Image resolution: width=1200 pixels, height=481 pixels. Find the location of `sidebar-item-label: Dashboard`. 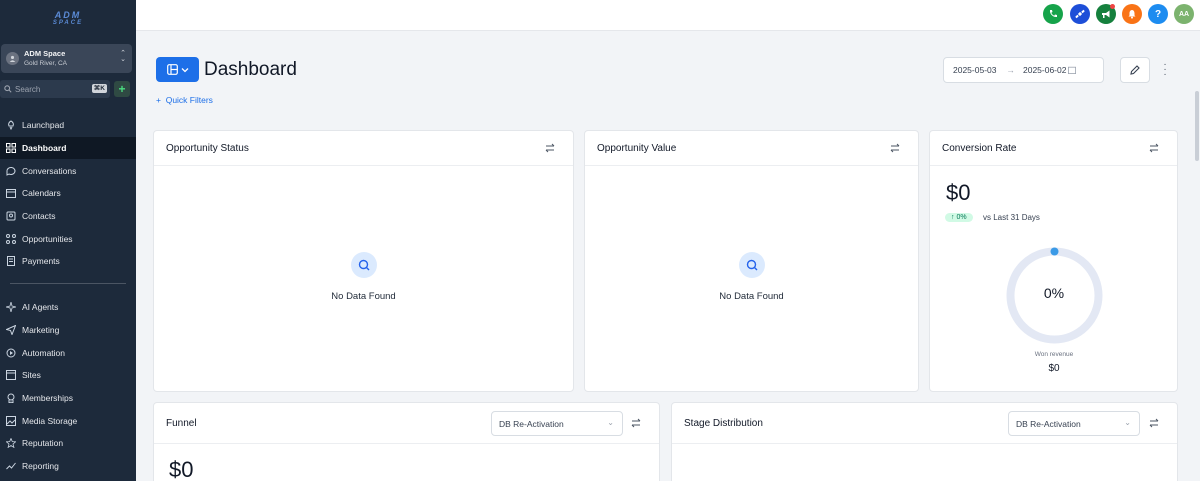

sidebar-item-label: Dashboard is located at coordinates (44, 148).